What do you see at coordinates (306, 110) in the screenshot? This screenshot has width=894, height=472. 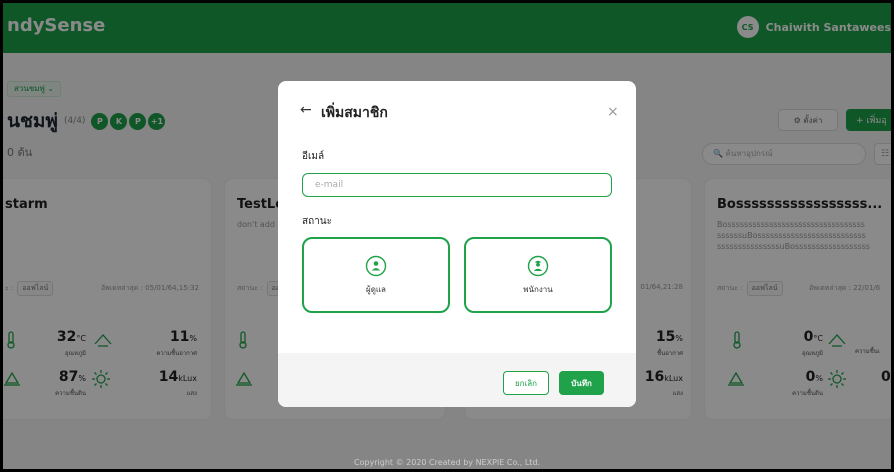 I see `back-arrow-icon: ←` at bounding box center [306, 110].